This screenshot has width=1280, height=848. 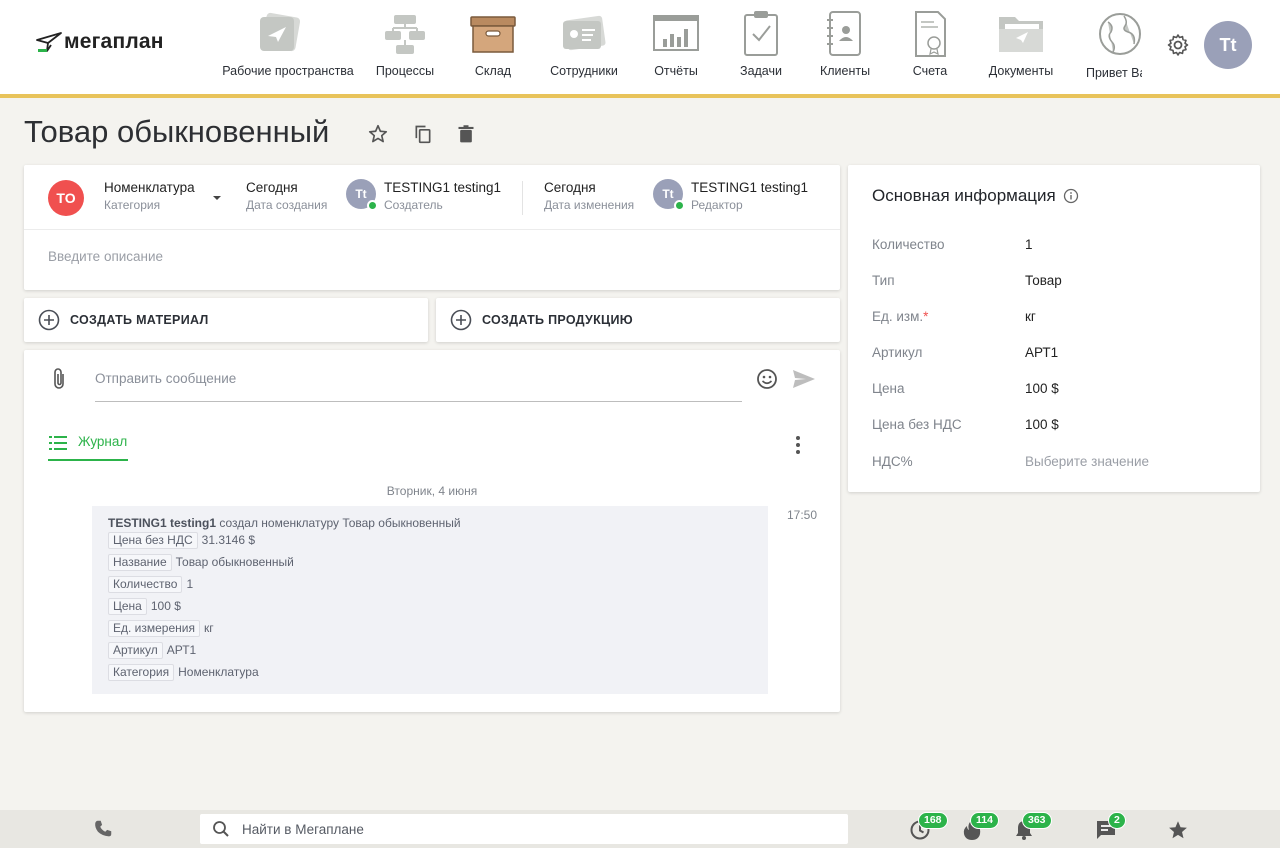 I want to click on entry-field-key: Количество, so click(x=145, y=584).